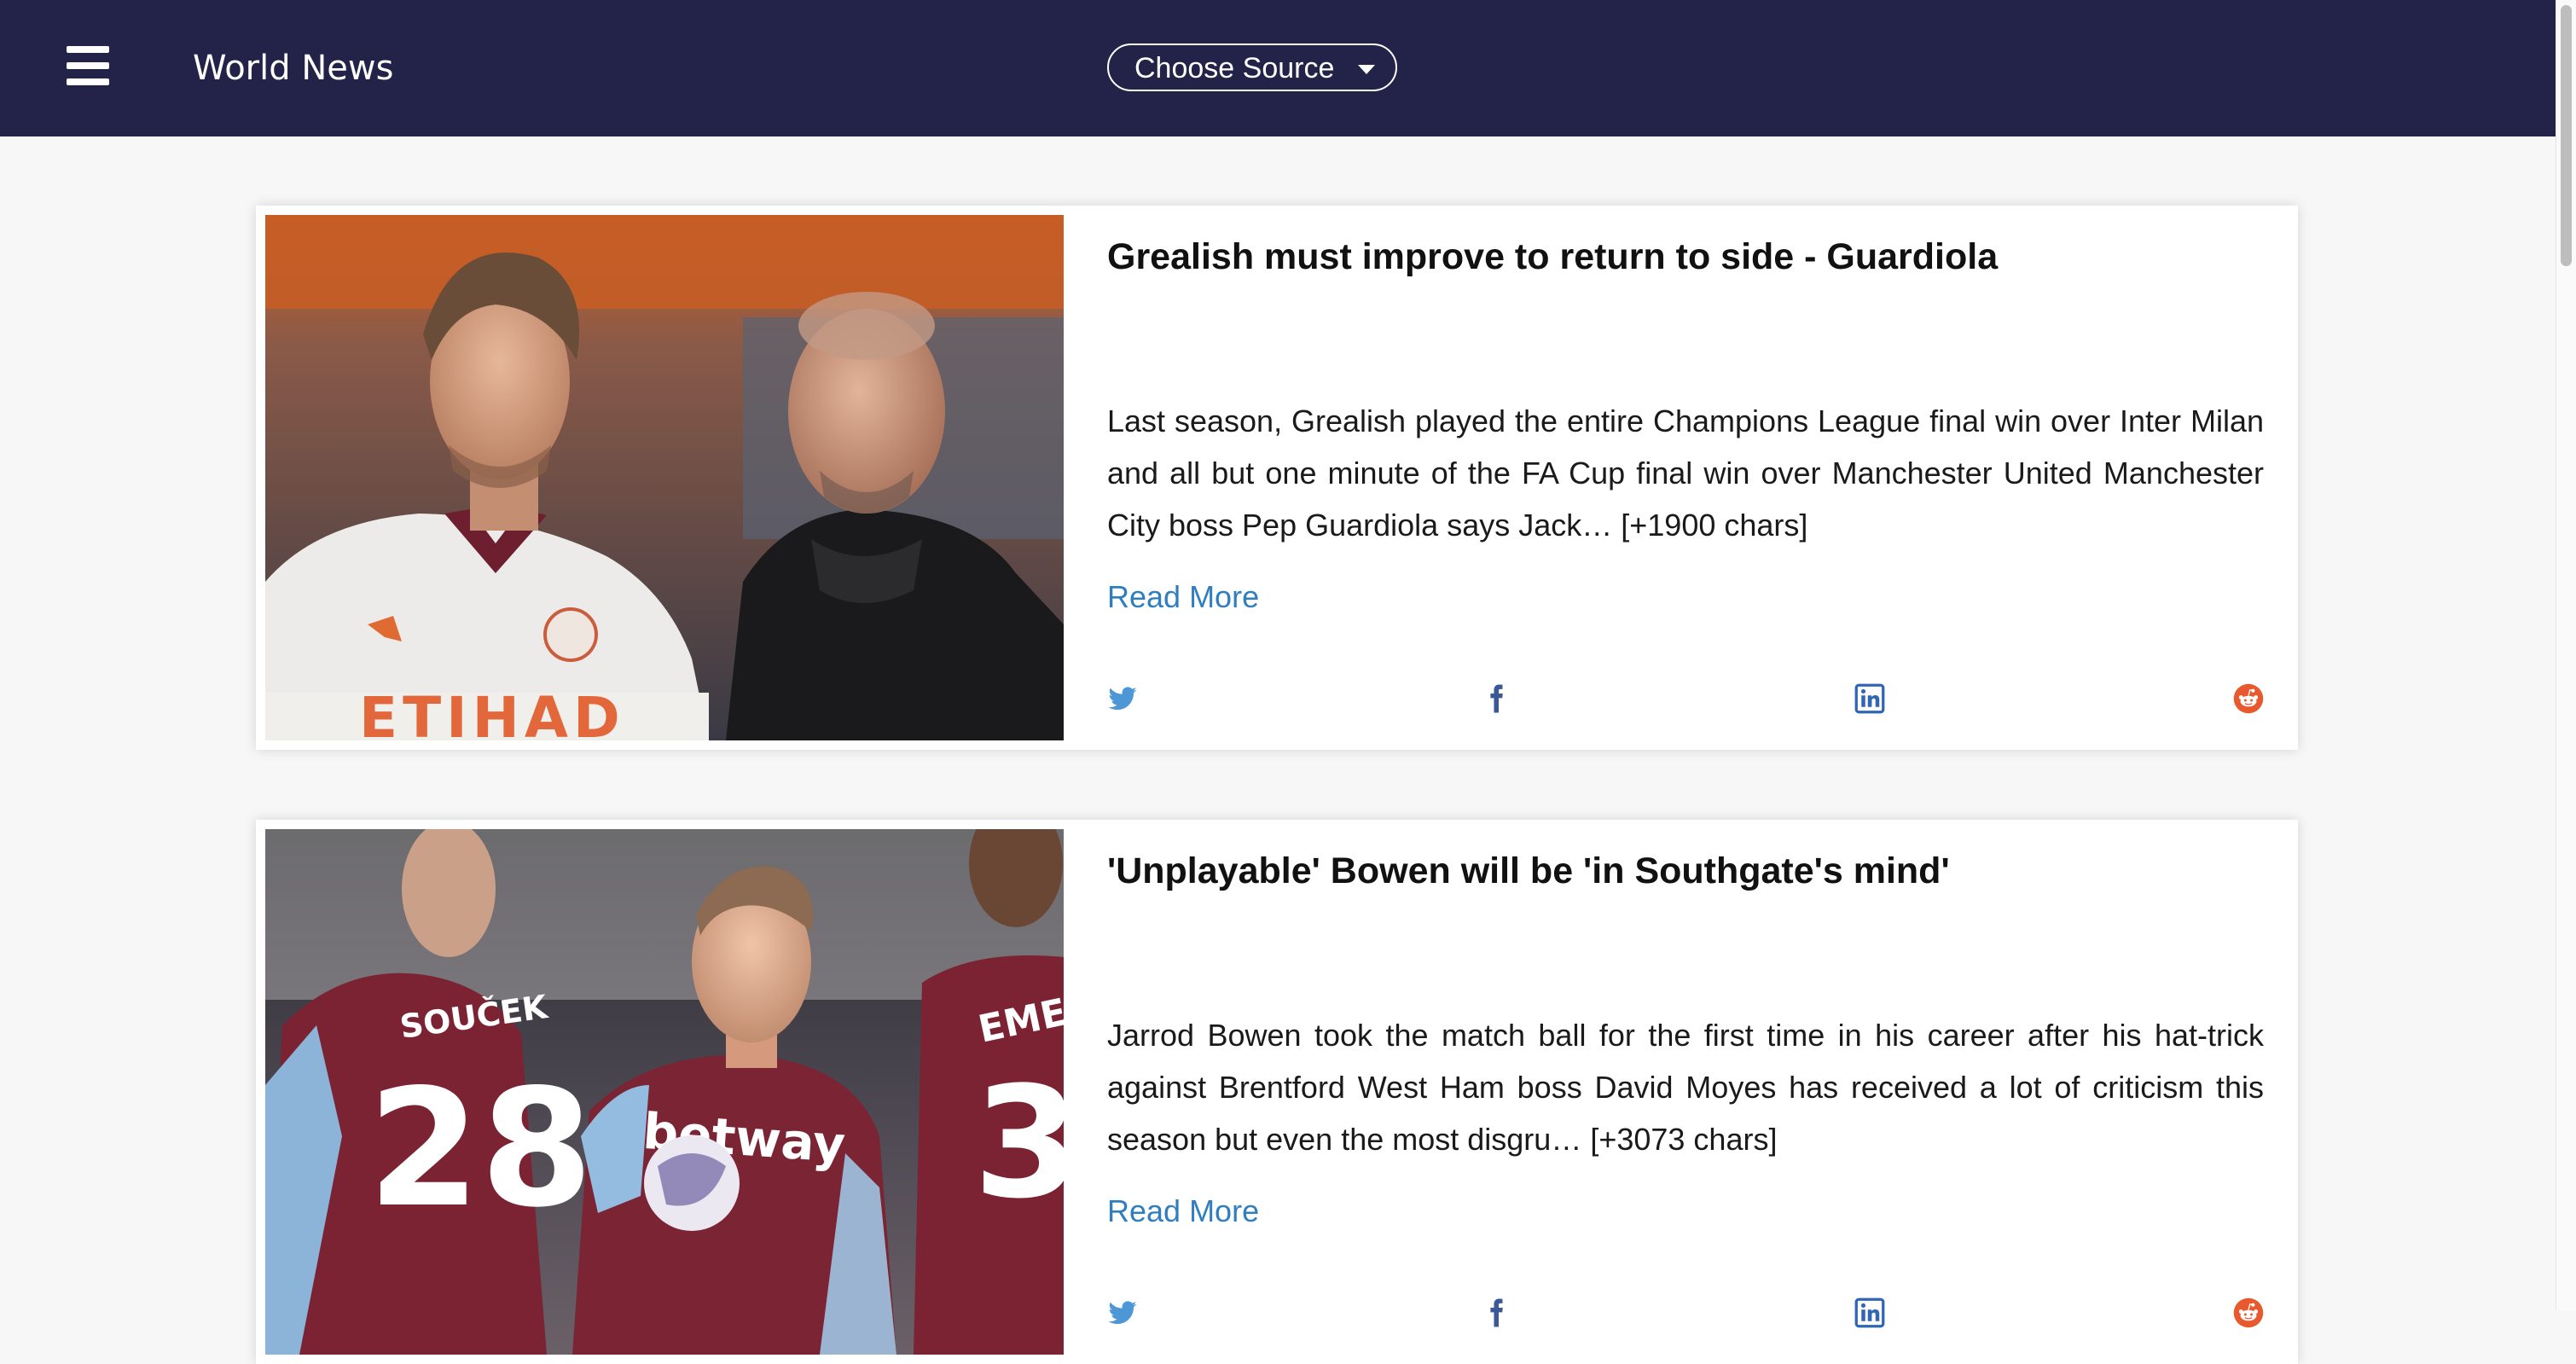 The width and height of the screenshot is (2576, 1364). I want to click on top-navbar: World News Choose Source, so click(1278, 68).